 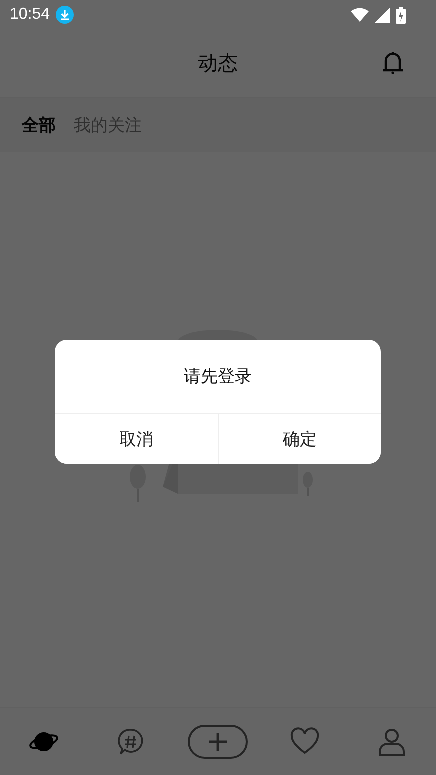 What do you see at coordinates (305, 741) in the screenshot?
I see `heart-icon` at bounding box center [305, 741].